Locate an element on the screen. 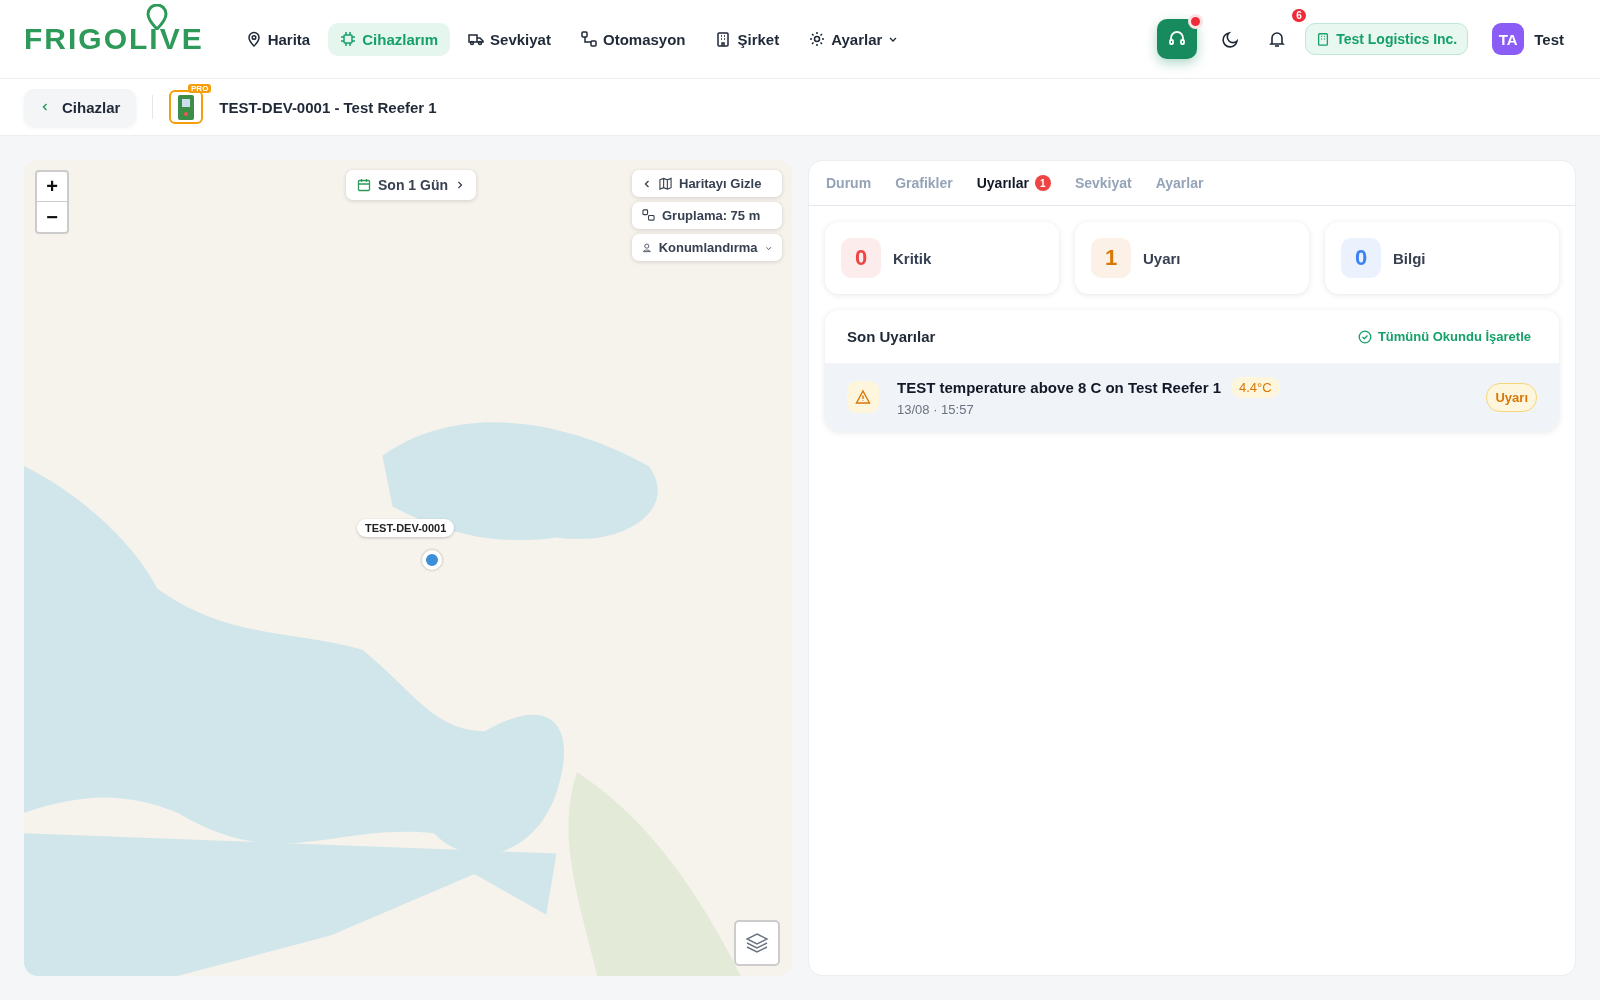 The height and width of the screenshot is (1000, 1600). severity-badge: Uyarı is located at coordinates (1511, 397).